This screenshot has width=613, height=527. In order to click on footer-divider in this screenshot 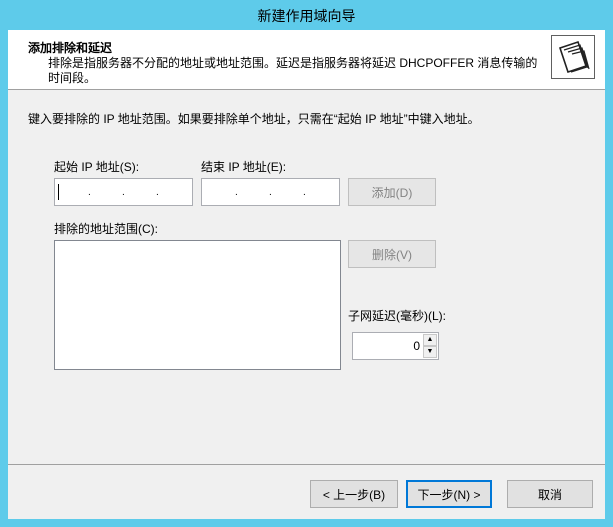, I will do `click(306, 464)`.